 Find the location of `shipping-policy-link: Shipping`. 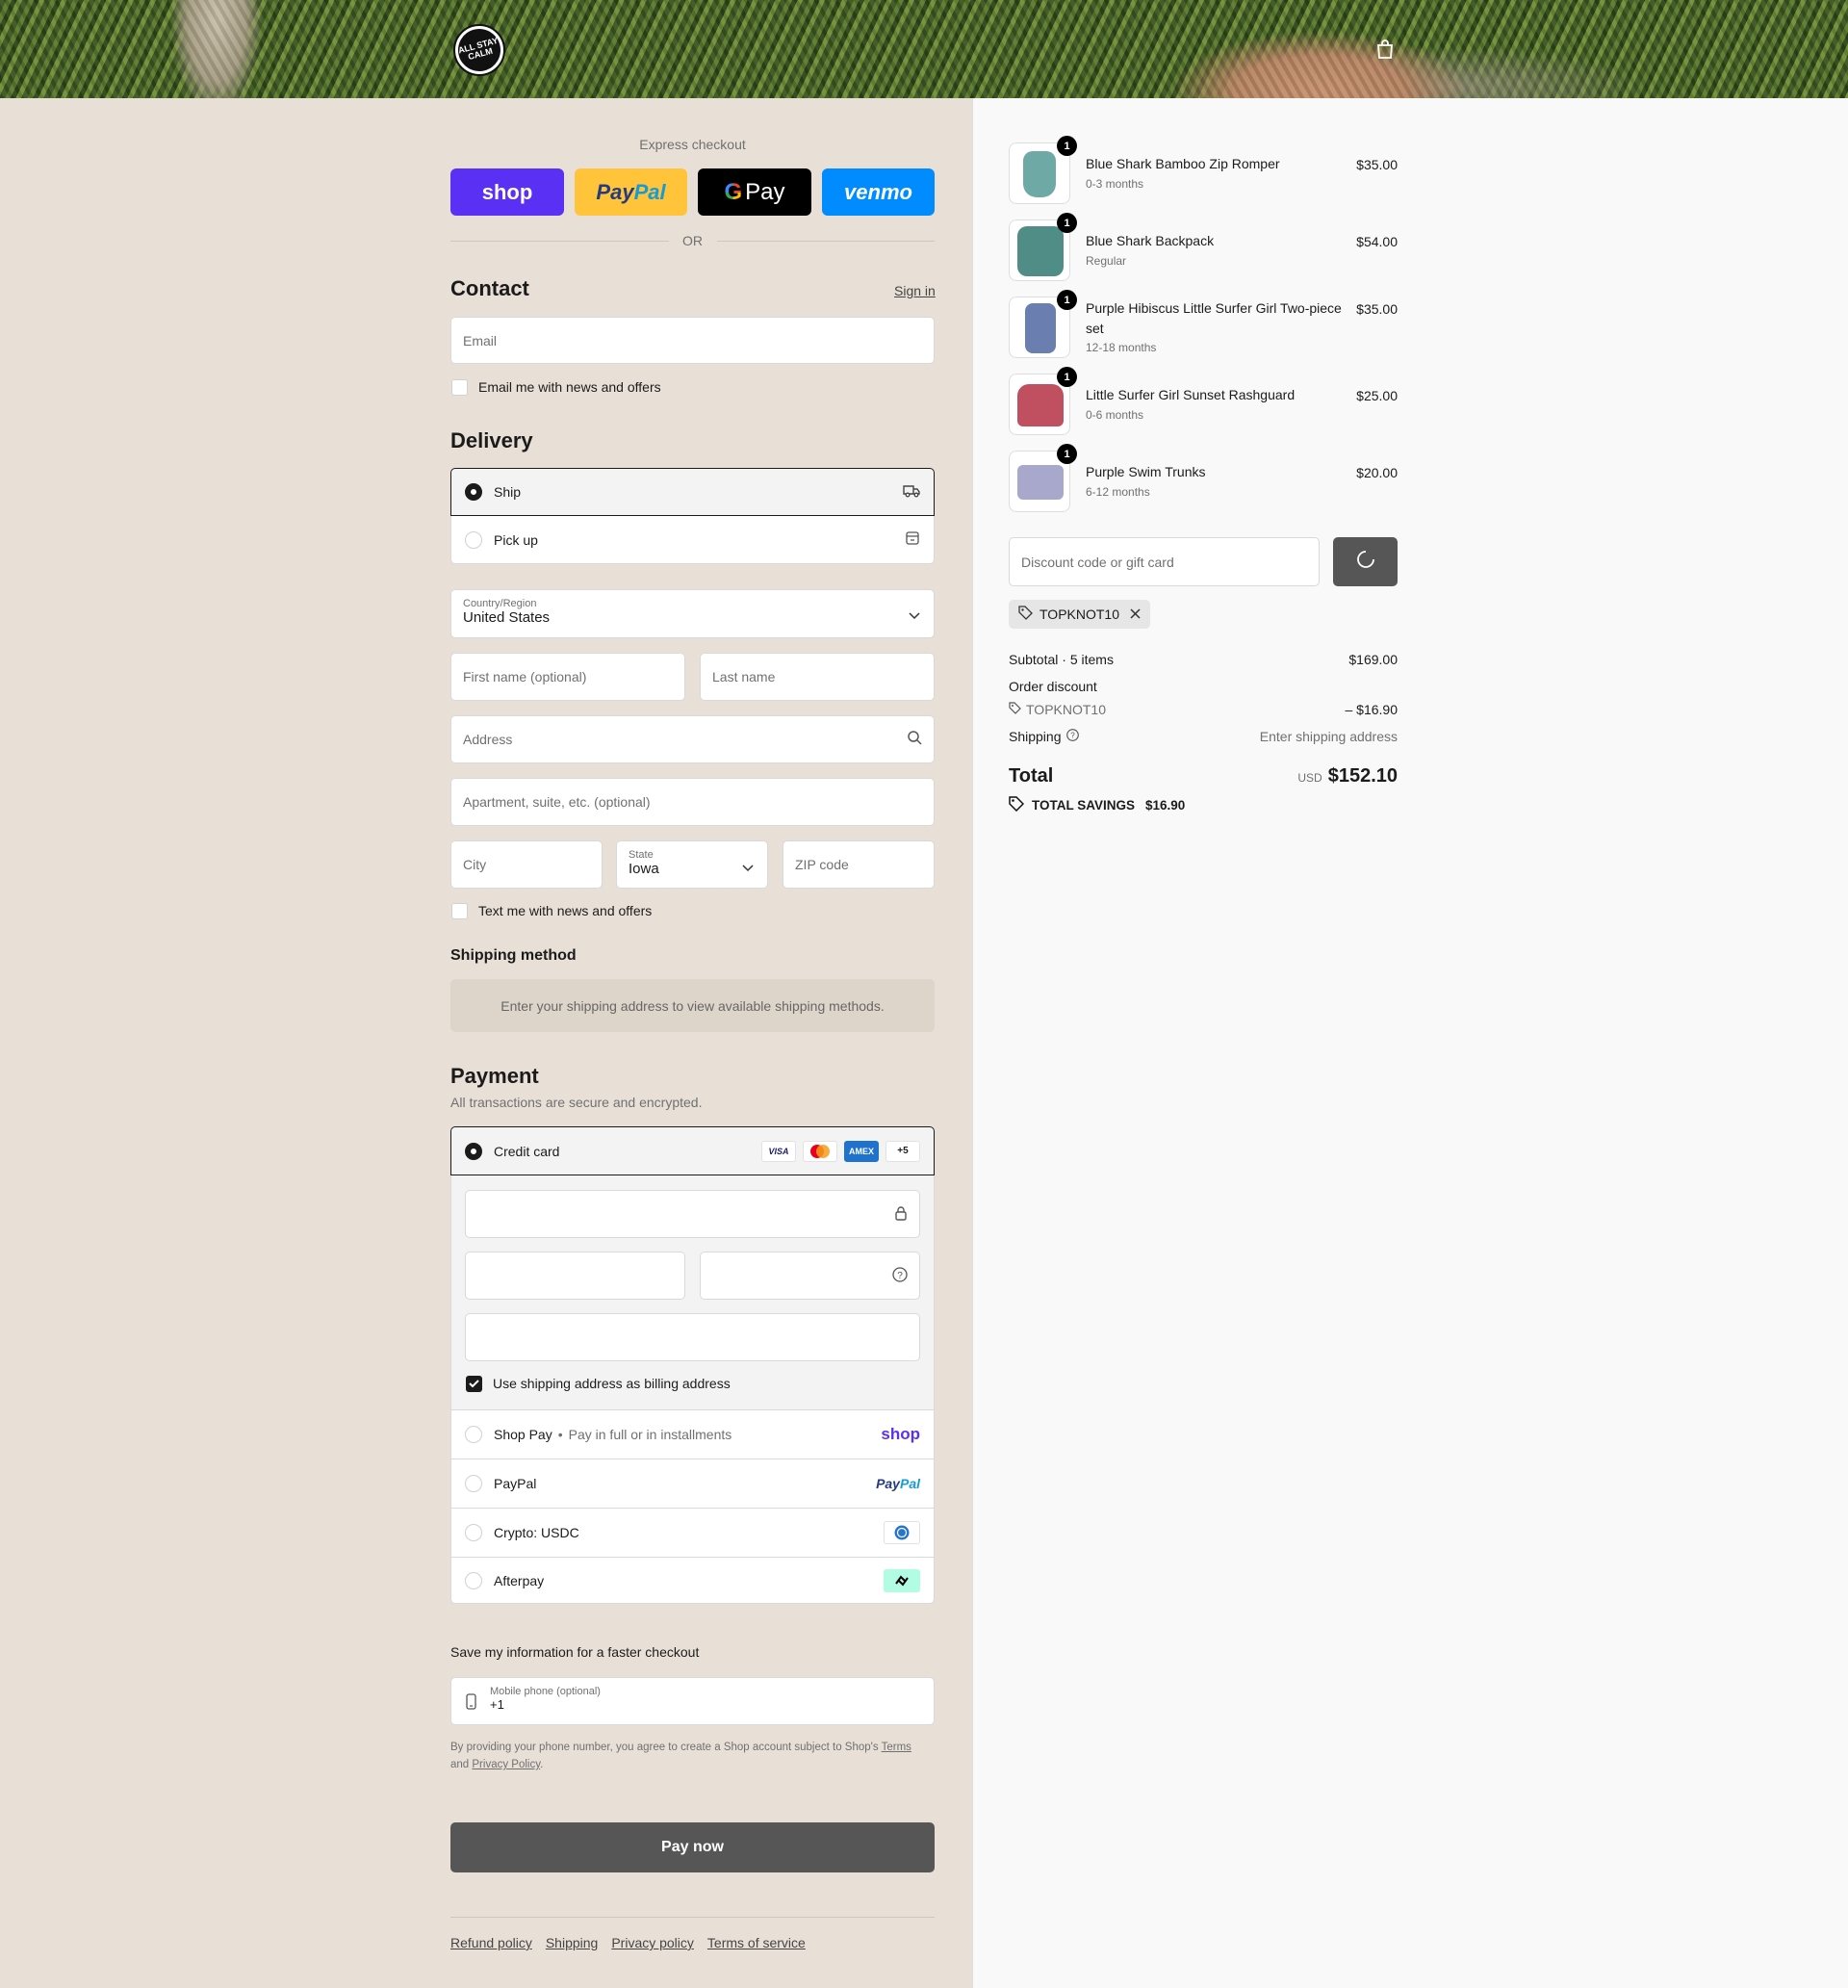

shipping-policy-link: Shipping is located at coordinates (572, 1943).